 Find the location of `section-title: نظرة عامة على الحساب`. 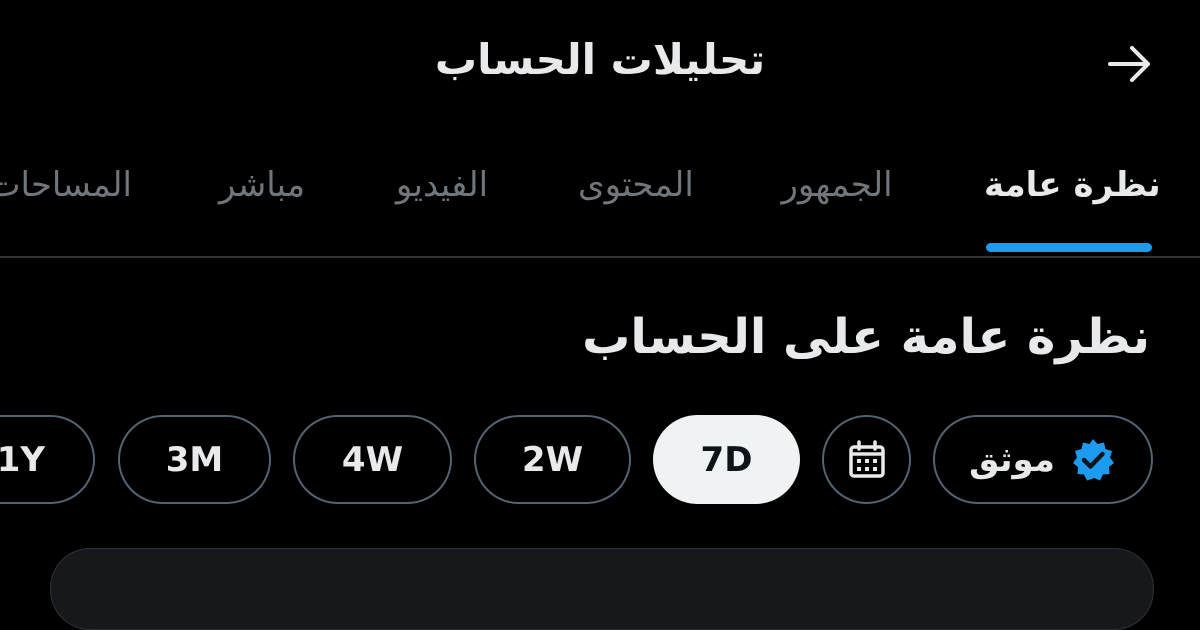

section-title: نظرة عامة على الحساب is located at coordinates (866, 337).